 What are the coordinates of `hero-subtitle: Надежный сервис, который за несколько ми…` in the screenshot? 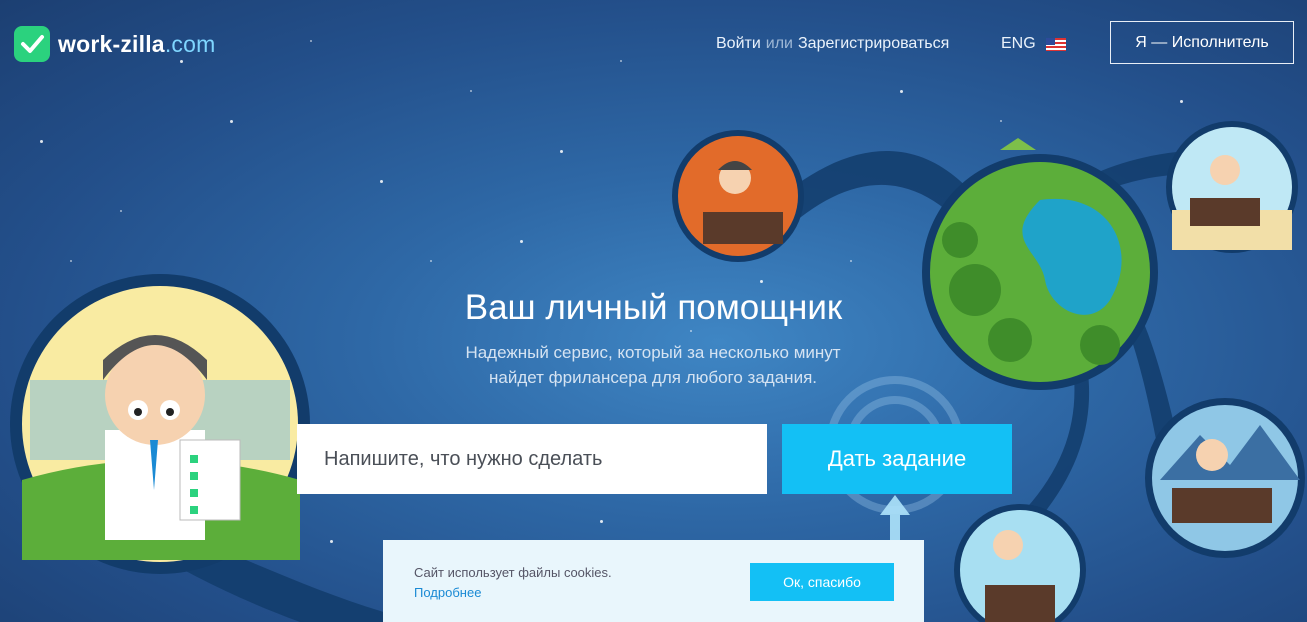 It's located at (653, 365).